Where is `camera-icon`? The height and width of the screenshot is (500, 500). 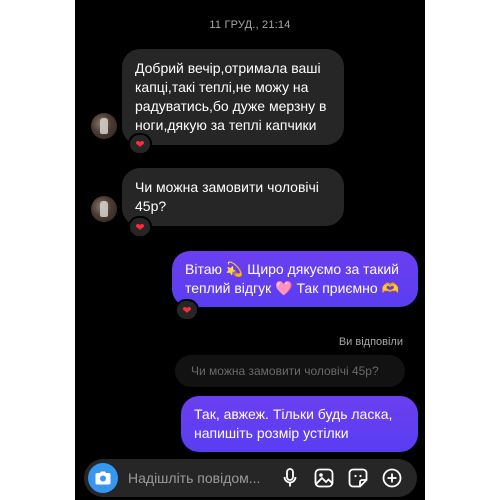
camera-icon is located at coordinates (103, 478).